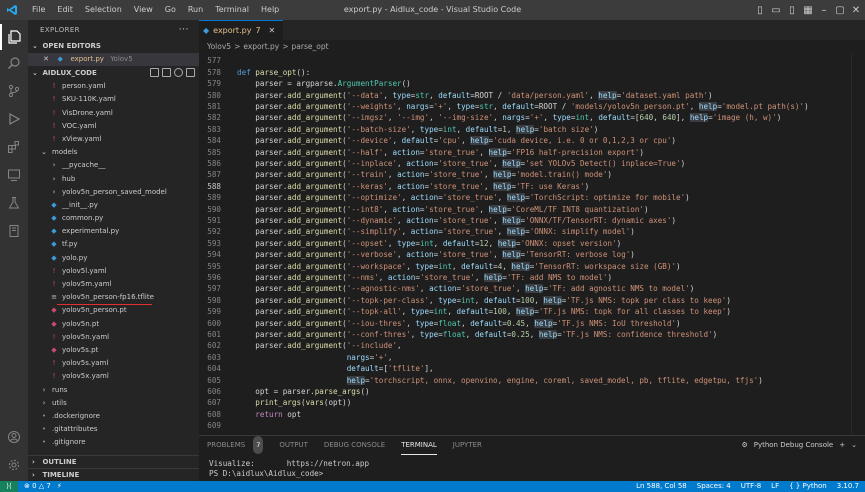 The width and height of the screenshot is (865, 492). Describe the element at coordinates (113, 442) in the screenshot. I see `tree-file: • .gitignore` at that location.